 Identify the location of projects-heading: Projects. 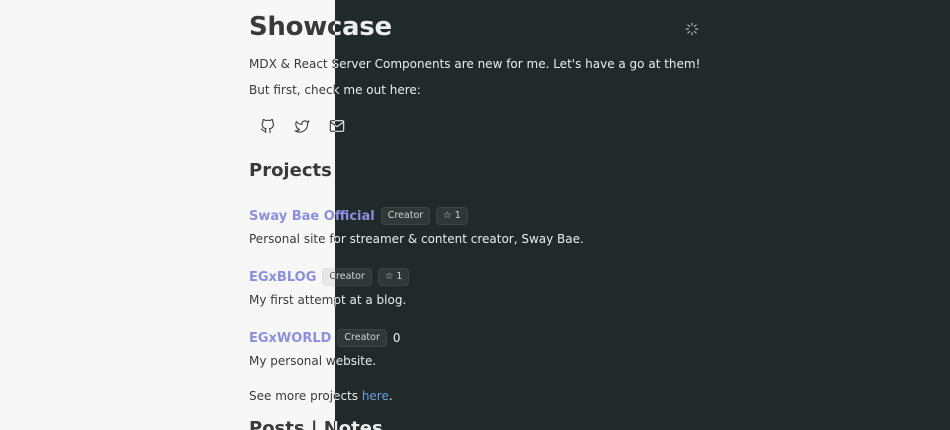
(290, 170).